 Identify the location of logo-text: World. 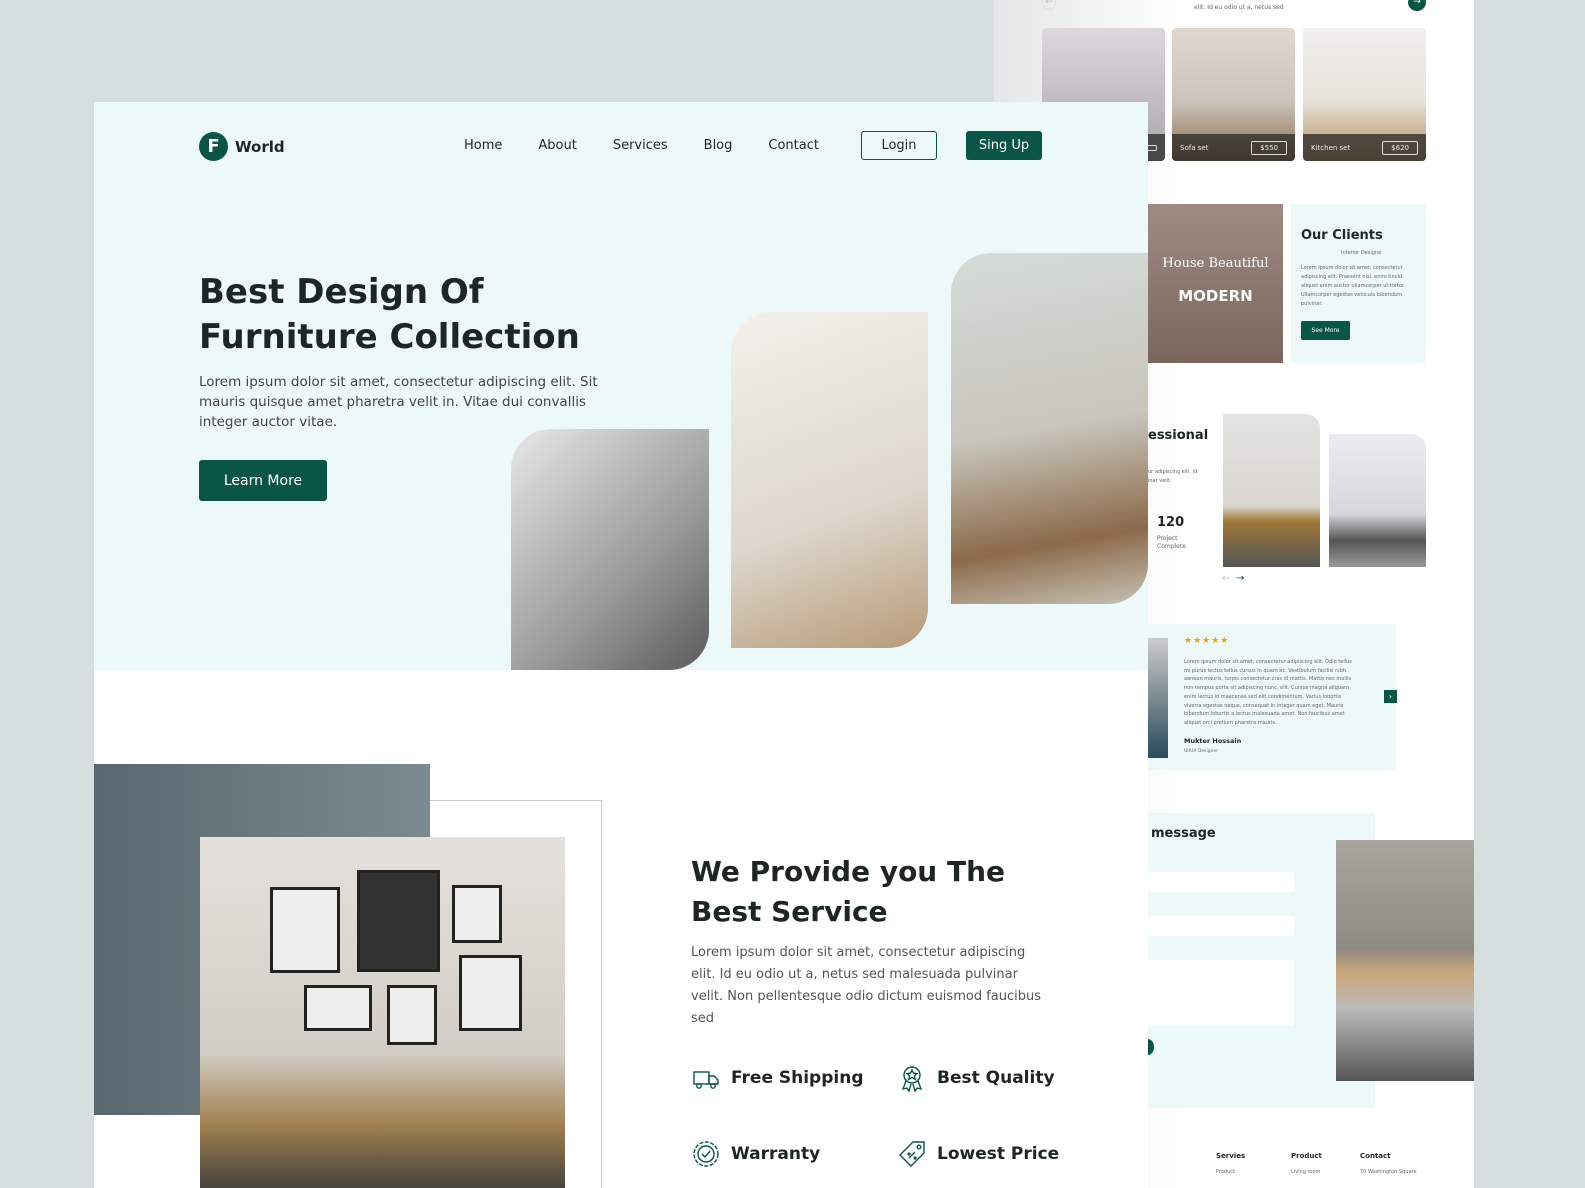
(260, 146).